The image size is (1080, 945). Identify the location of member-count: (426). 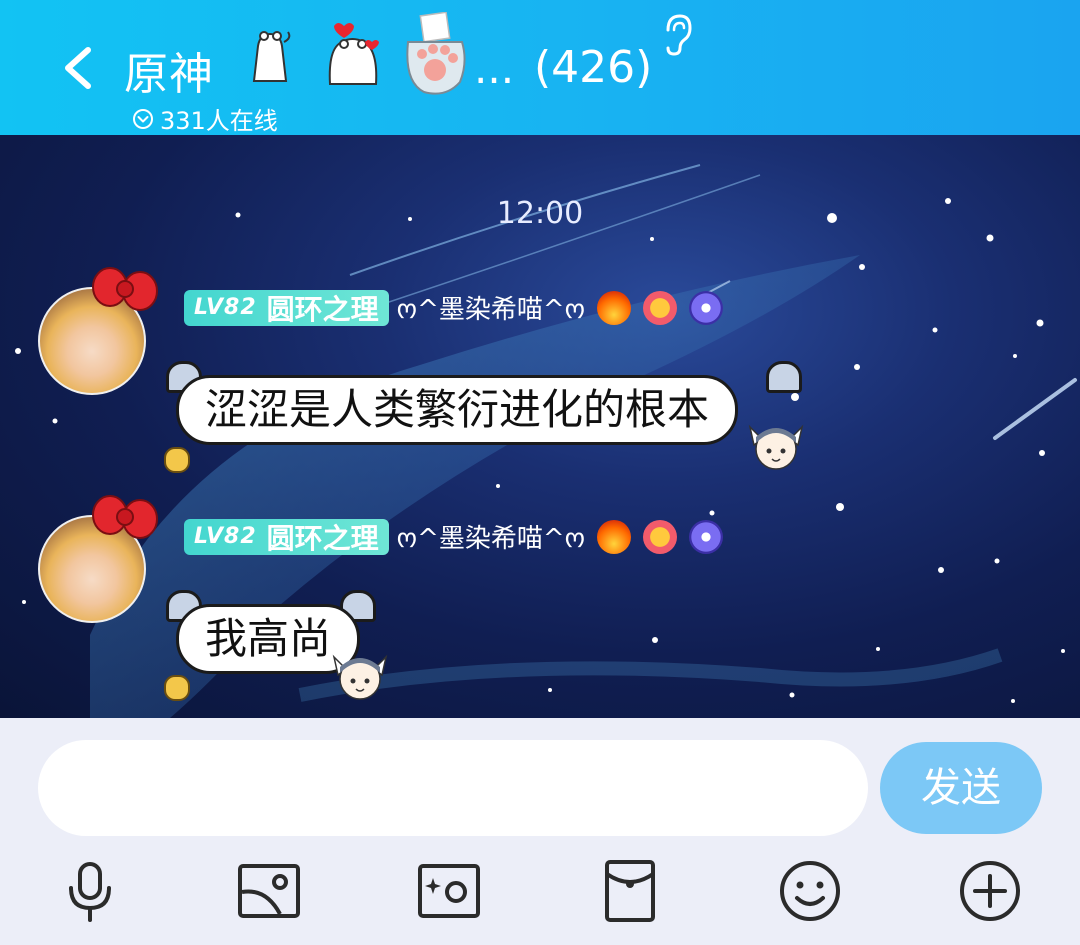
(593, 67).